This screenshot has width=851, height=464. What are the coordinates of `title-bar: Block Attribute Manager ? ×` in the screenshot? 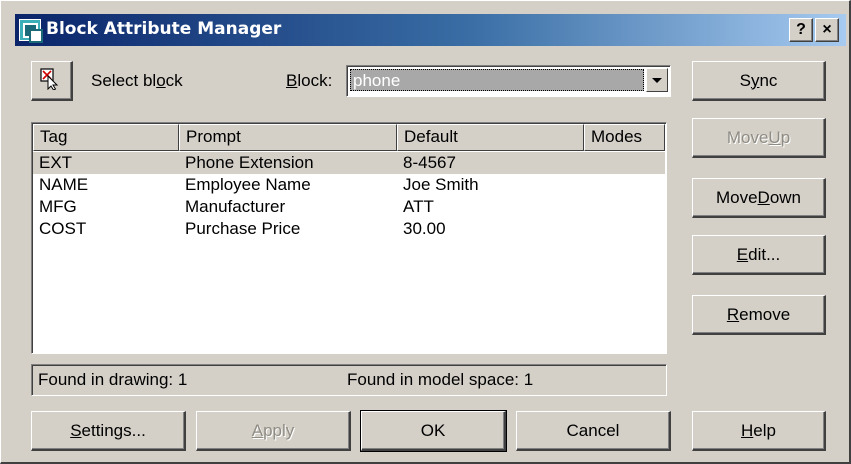 It's located at (430, 30).